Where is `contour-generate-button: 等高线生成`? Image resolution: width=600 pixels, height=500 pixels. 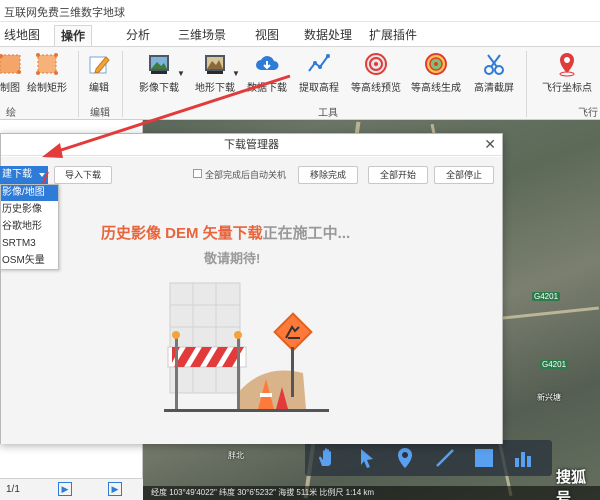 contour-generate-button: 等高线生成 is located at coordinates (436, 72).